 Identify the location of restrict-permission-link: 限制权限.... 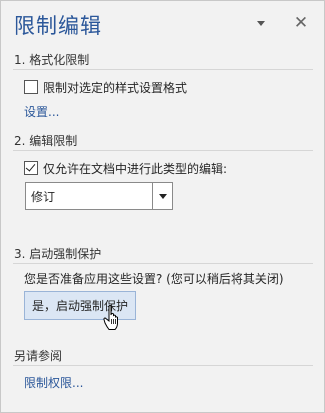
(53, 382).